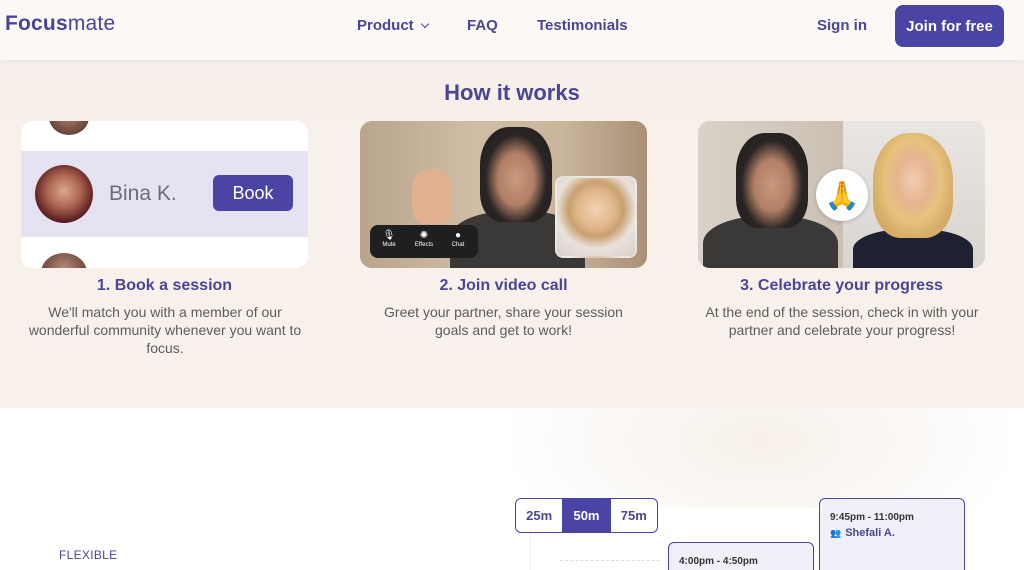  I want to click on partner-video, so click(913, 185).